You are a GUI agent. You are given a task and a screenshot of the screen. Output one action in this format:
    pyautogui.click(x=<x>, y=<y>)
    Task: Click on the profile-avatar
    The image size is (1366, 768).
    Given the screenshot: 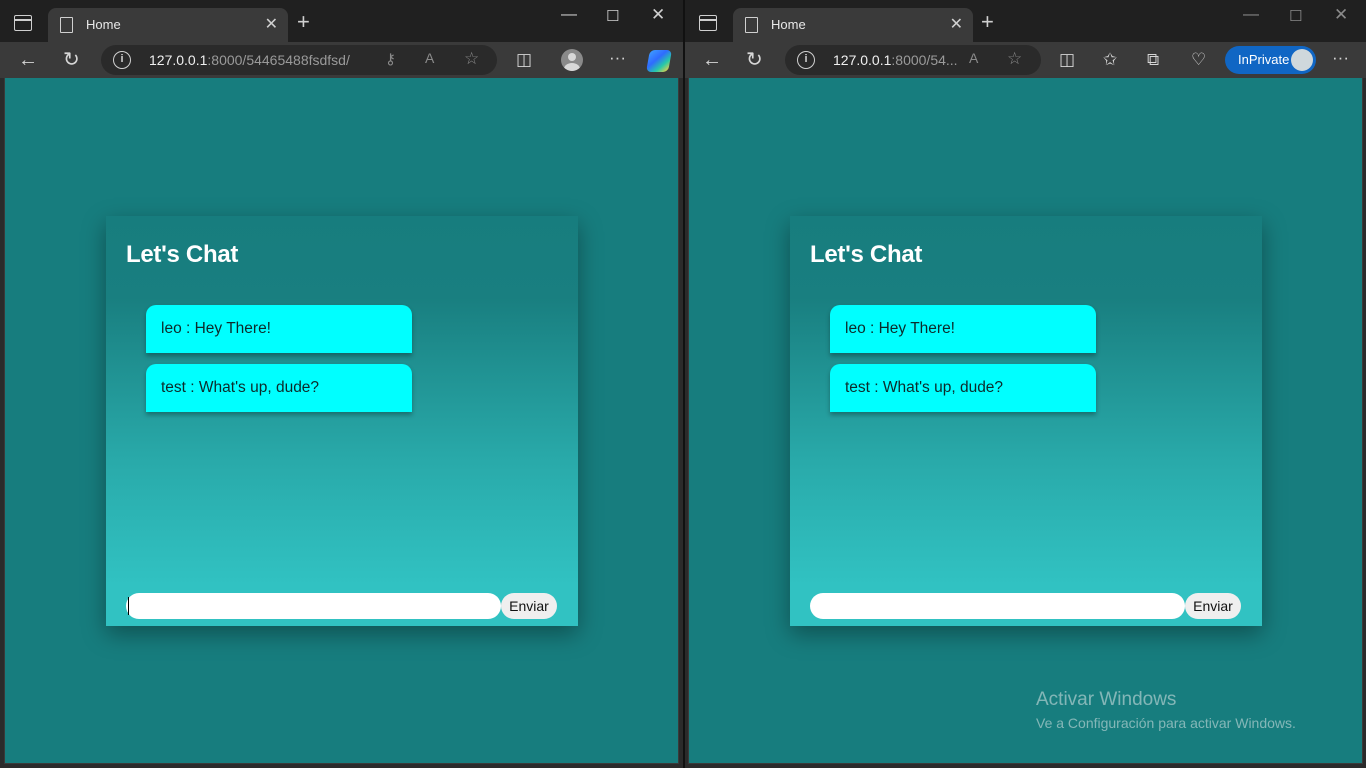 What is the action you would take?
    pyautogui.click(x=572, y=60)
    